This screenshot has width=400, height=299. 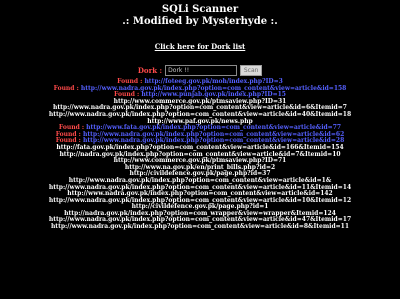 What do you see at coordinates (66, 88) in the screenshot?
I see `found-label: Found :` at bounding box center [66, 88].